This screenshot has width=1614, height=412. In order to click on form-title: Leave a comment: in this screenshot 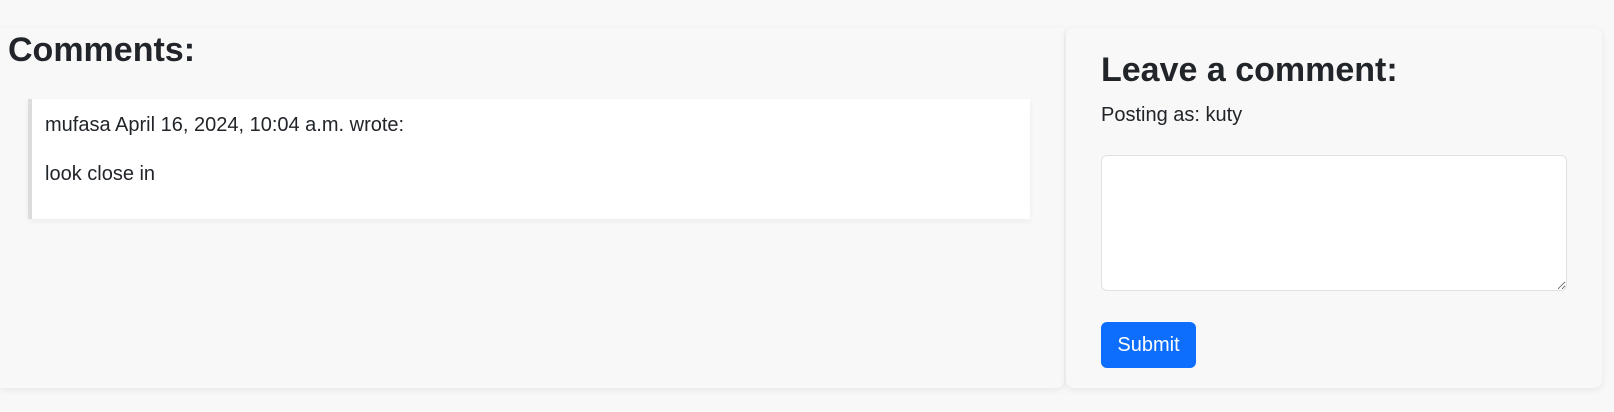, I will do `click(1249, 70)`.